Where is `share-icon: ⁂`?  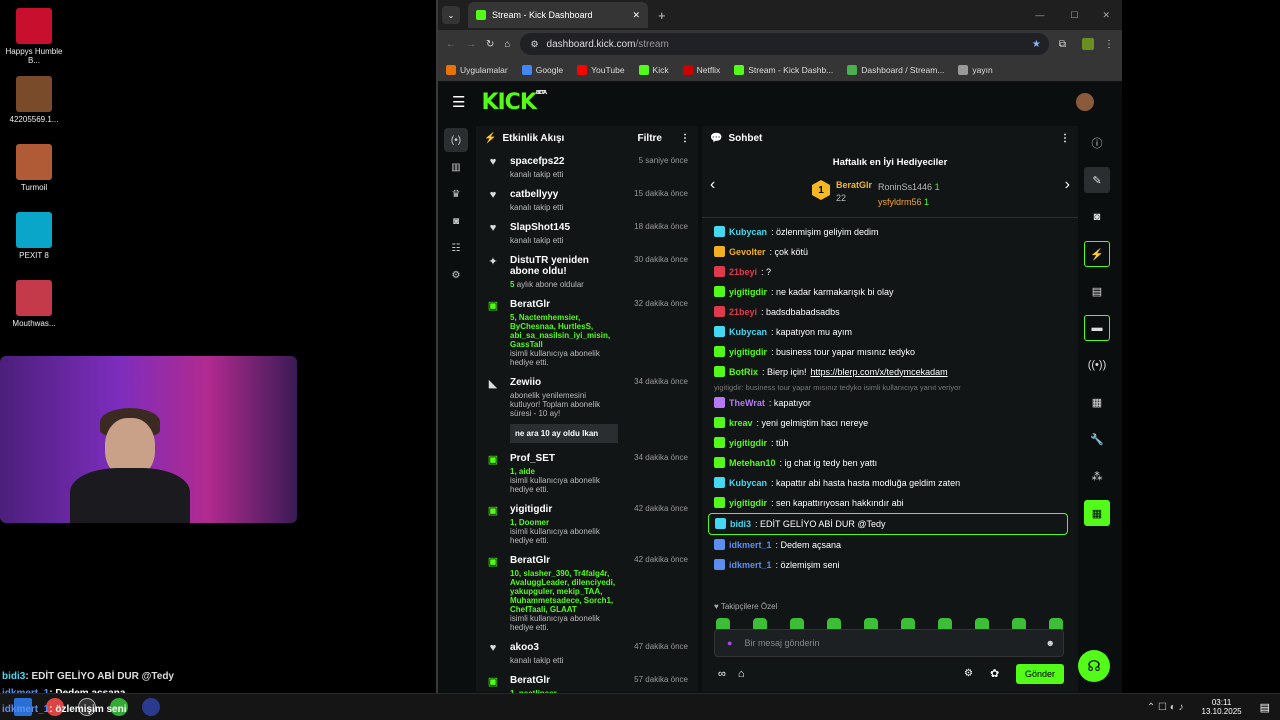 share-icon: ⁂ is located at coordinates (1097, 476).